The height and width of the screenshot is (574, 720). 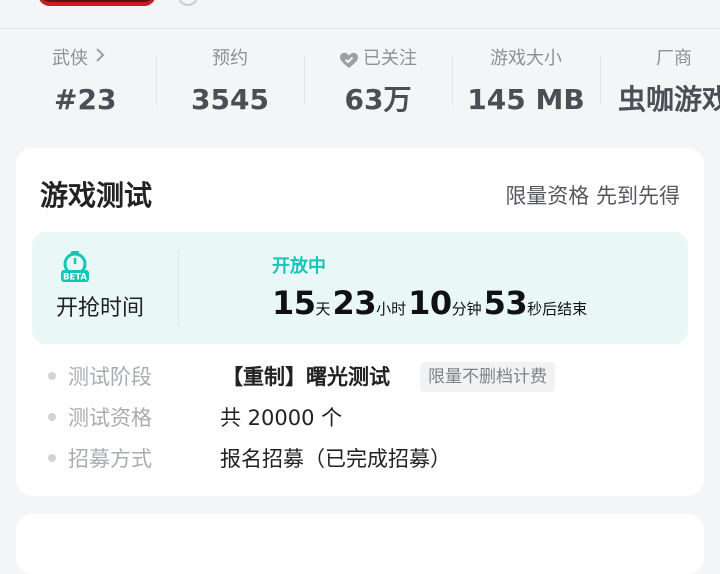 I want to click on info-key-stage: 测试阶段, so click(x=110, y=377).